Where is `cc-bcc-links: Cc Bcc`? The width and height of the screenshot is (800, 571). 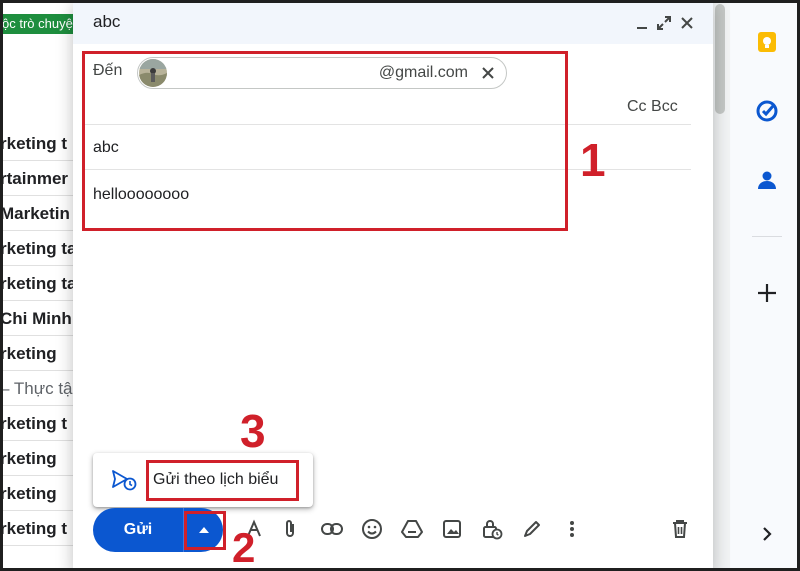
cc-bcc-links: Cc Bcc is located at coordinates (652, 107).